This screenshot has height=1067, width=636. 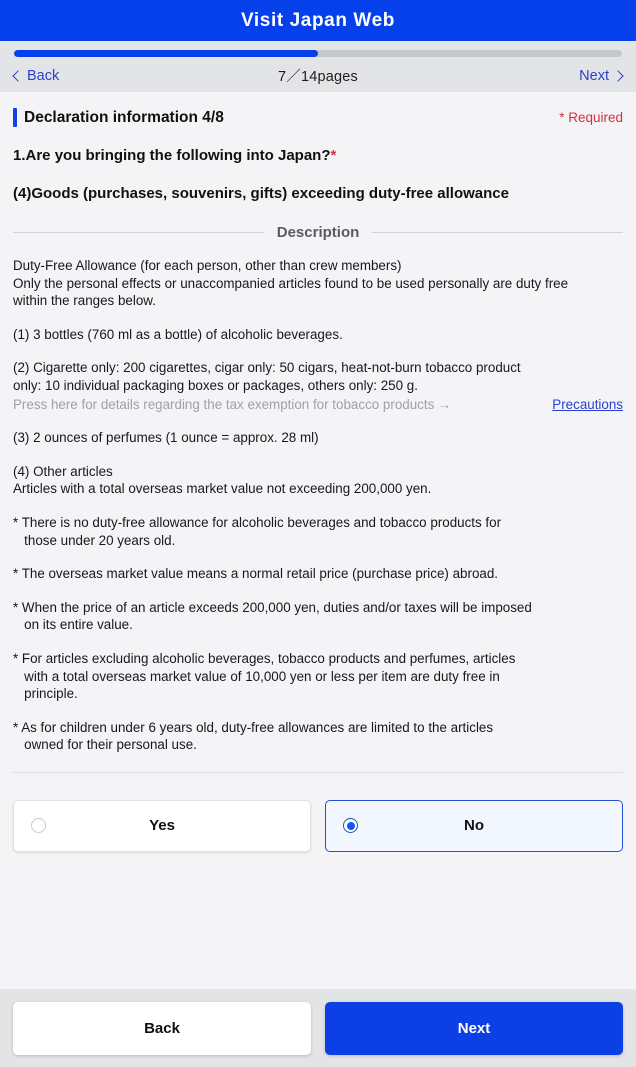 What do you see at coordinates (350, 826) in the screenshot?
I see `radio-no-icon` at bounding box center [350, 826].